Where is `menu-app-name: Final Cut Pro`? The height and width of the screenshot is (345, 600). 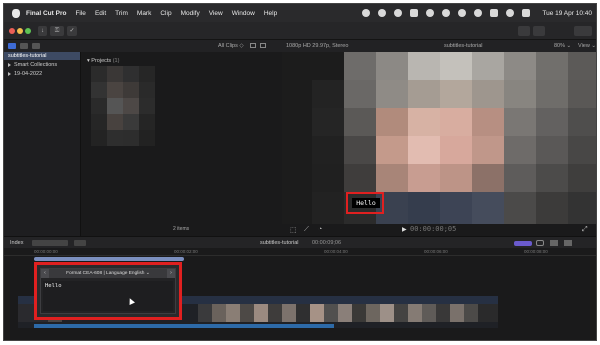
menu-app-name: Final Cut Pro is located at coordinates (46, 13).